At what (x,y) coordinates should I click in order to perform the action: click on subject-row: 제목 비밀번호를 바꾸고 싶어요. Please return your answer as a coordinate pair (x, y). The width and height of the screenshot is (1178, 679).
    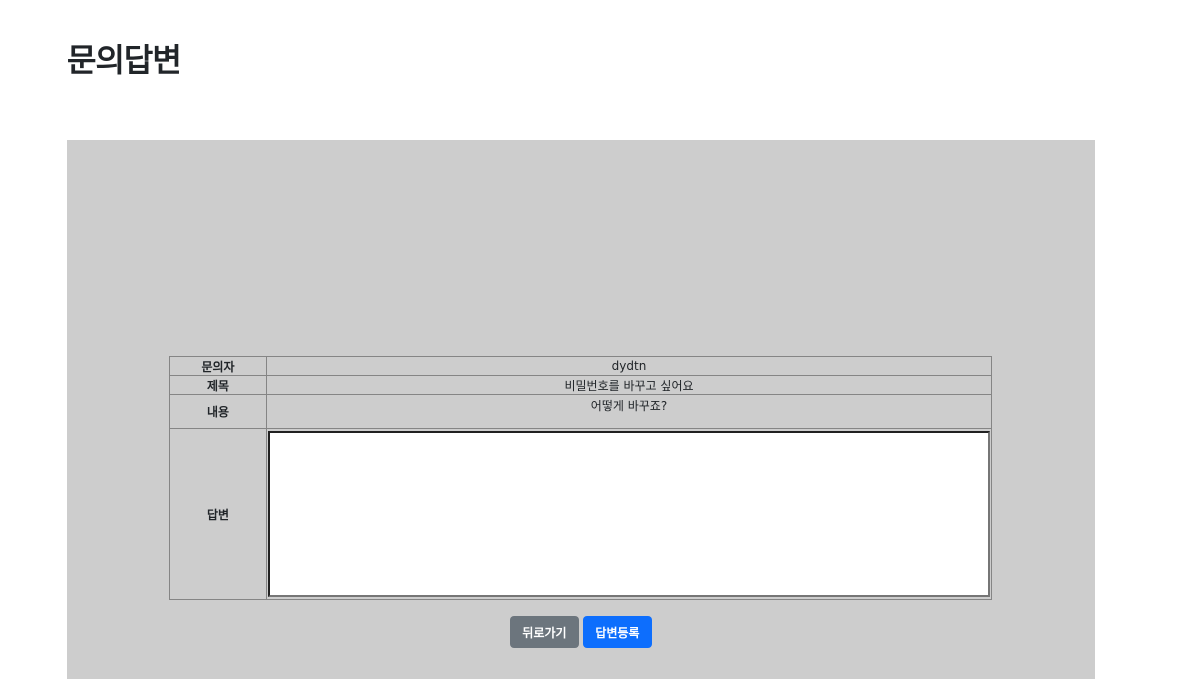
    Looking at the image, I should click on (580, 385).